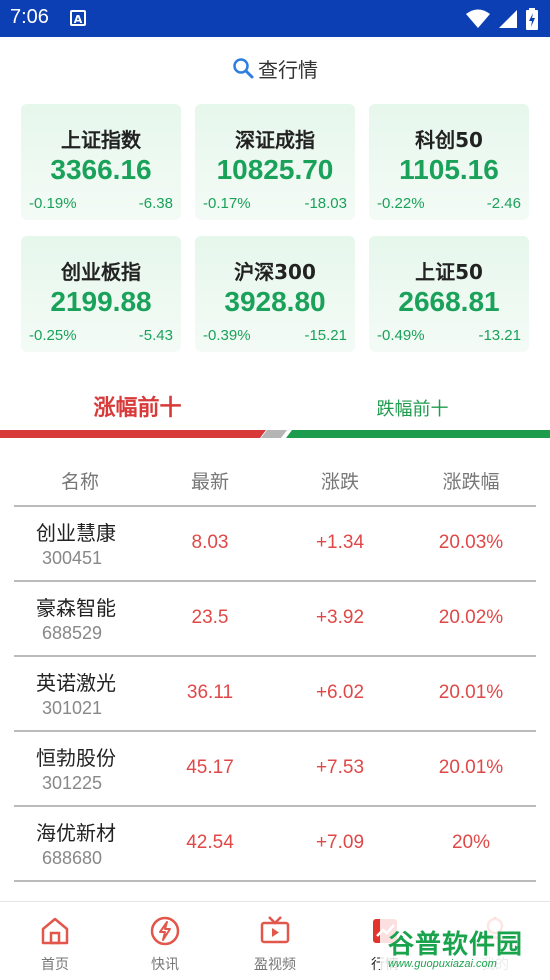 This screenshot has height=980, width=550. I want to click on index-change: -6.38, so click(155, 203).